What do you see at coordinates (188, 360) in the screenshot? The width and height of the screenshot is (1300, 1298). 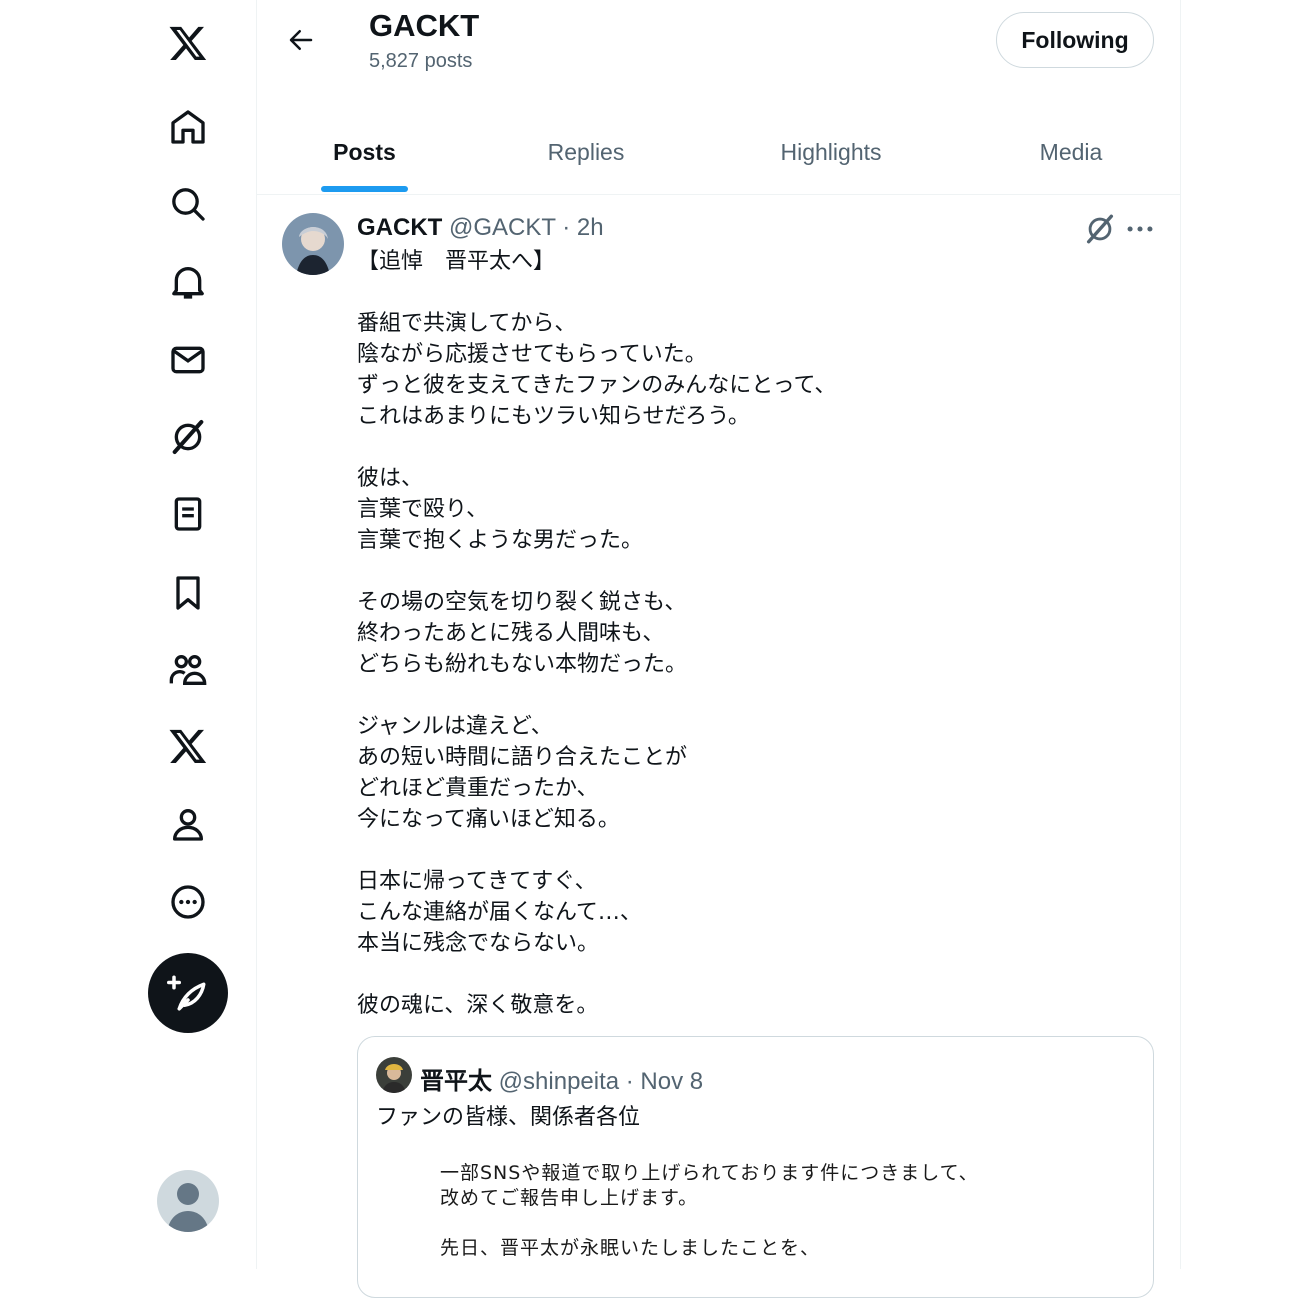 I see `mail-icon` at bounding box center [188, 360].